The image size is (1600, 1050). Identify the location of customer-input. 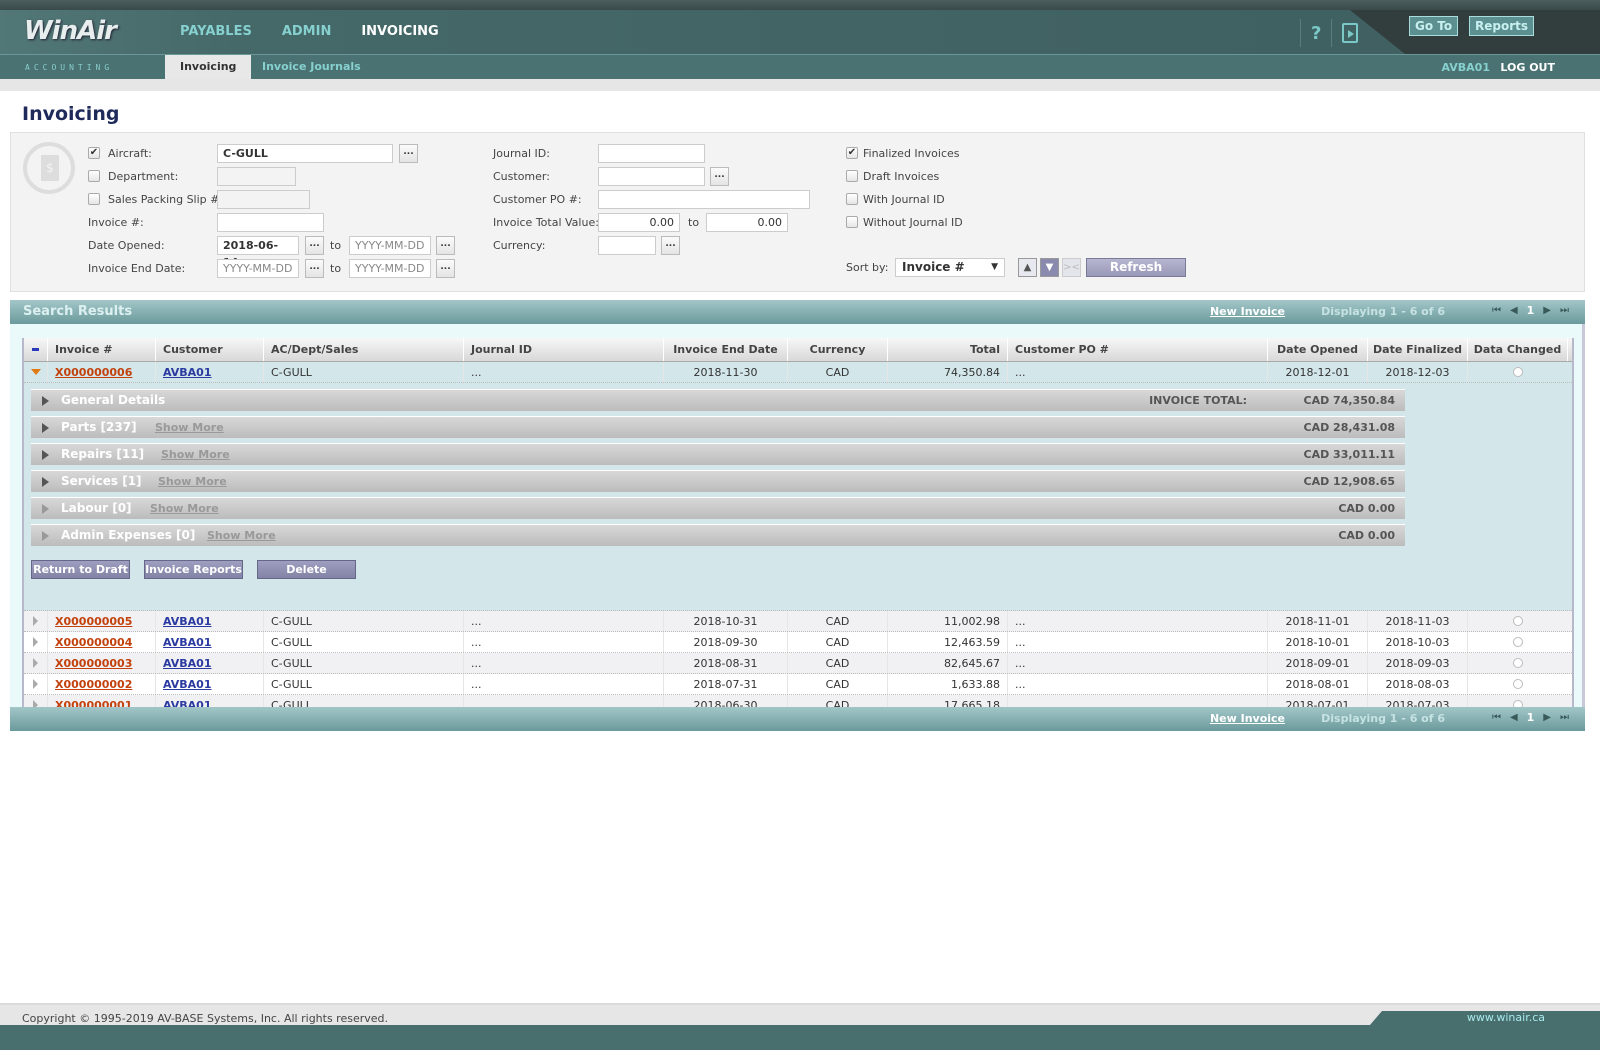
(651, 176).